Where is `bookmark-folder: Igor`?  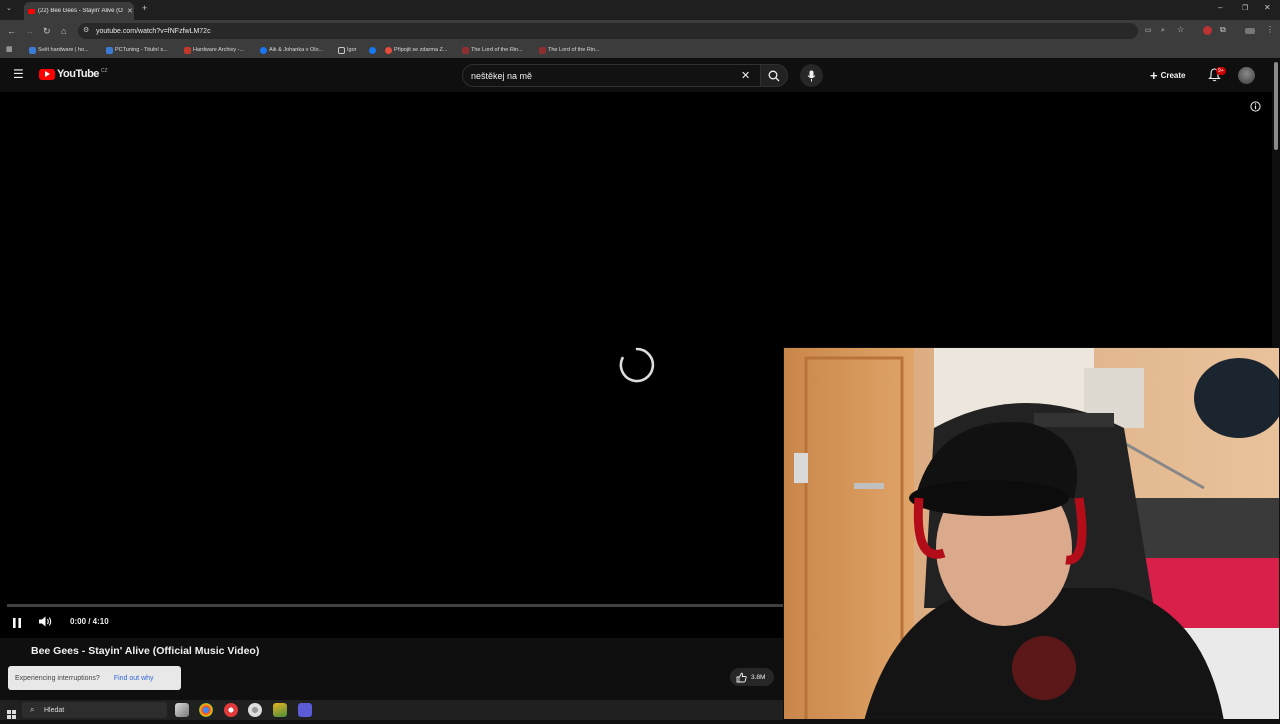 bookmark-folder: Igor is located at coordinates (347, 50).